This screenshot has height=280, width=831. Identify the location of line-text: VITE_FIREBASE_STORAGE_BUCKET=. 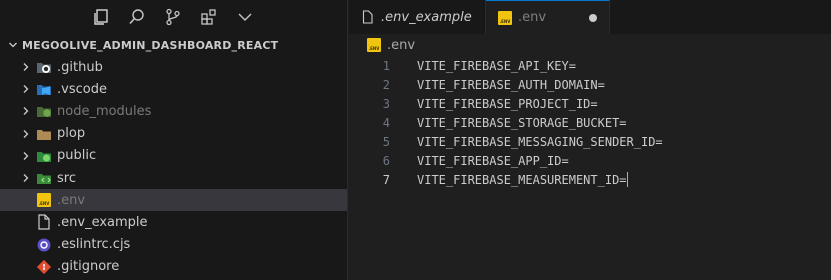
(522, 122).